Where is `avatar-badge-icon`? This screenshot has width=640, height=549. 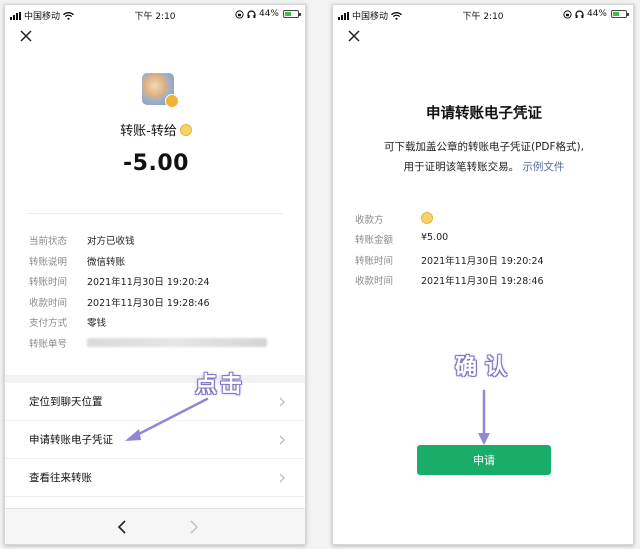 avatar-badge-icon is located at coordinates (172, 101).